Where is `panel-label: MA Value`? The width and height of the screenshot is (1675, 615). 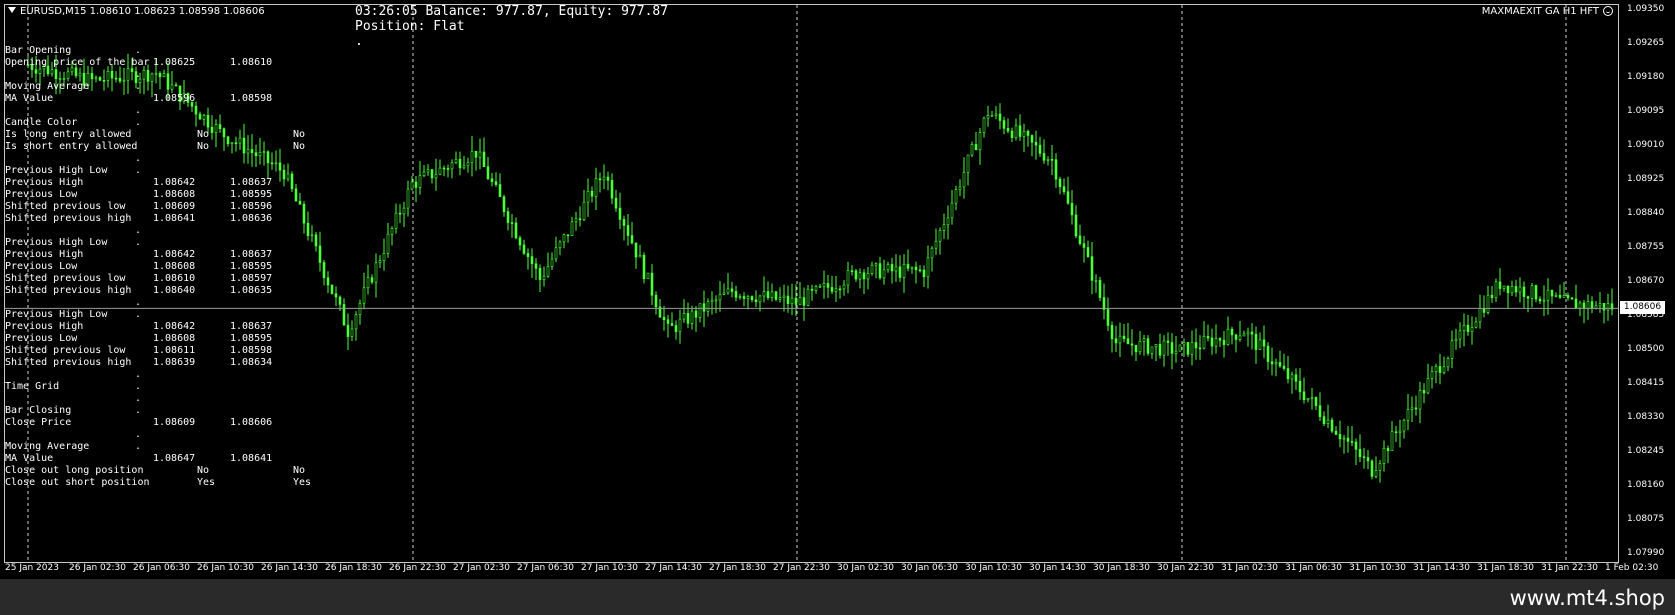 panel-label: MA Value is located at coordinates (29, 458).